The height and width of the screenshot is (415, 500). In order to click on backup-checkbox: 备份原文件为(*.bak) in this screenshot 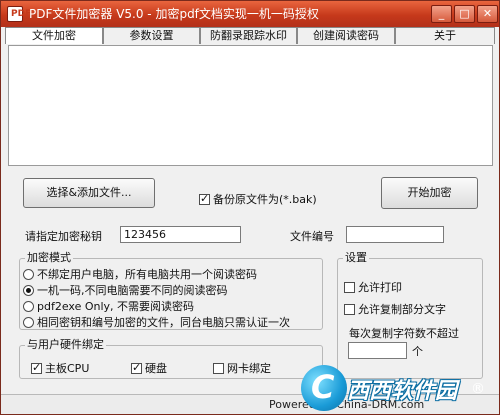, I will do `click(258, 199)`.